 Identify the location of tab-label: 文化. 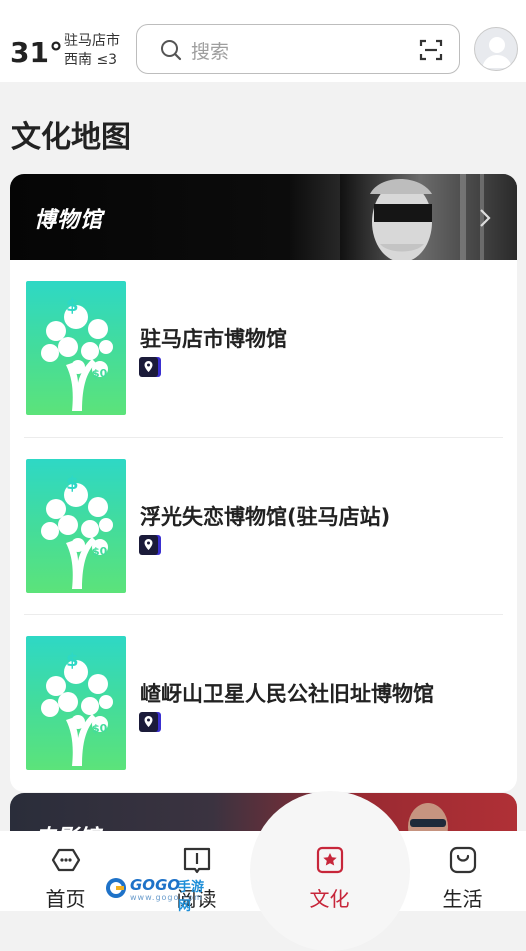
(329, 899).